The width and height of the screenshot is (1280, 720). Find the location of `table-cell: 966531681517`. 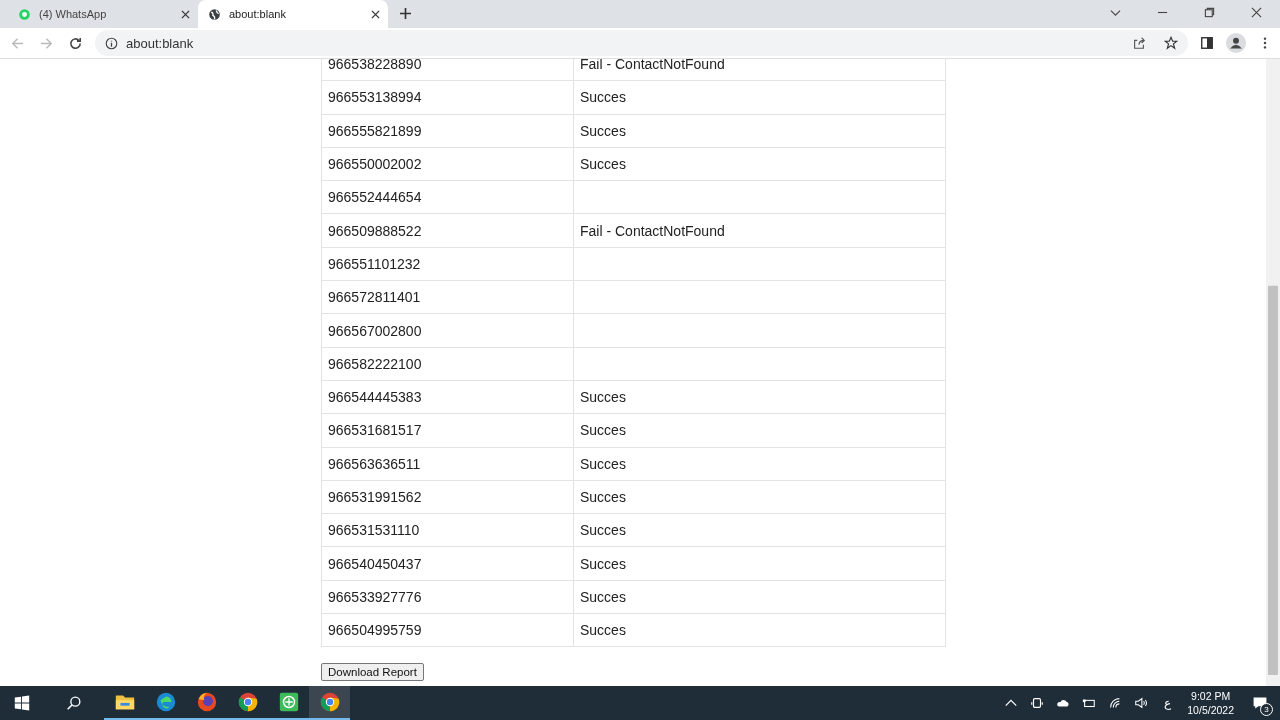

table-cell: 966531681517 is located at coordinates (447, 430).